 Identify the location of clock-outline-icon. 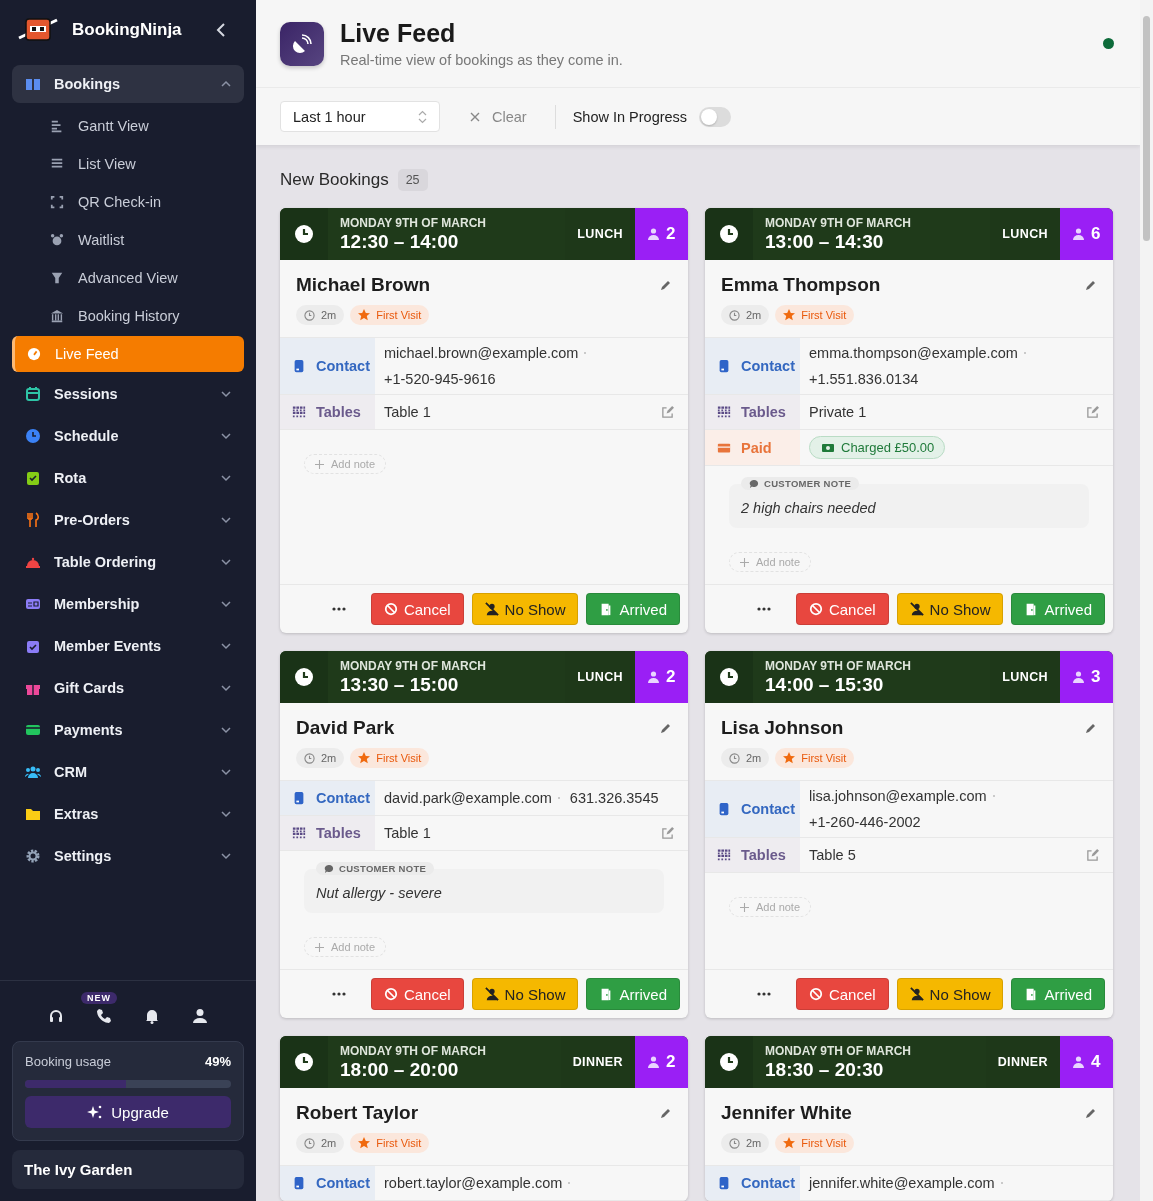
(734, 315).